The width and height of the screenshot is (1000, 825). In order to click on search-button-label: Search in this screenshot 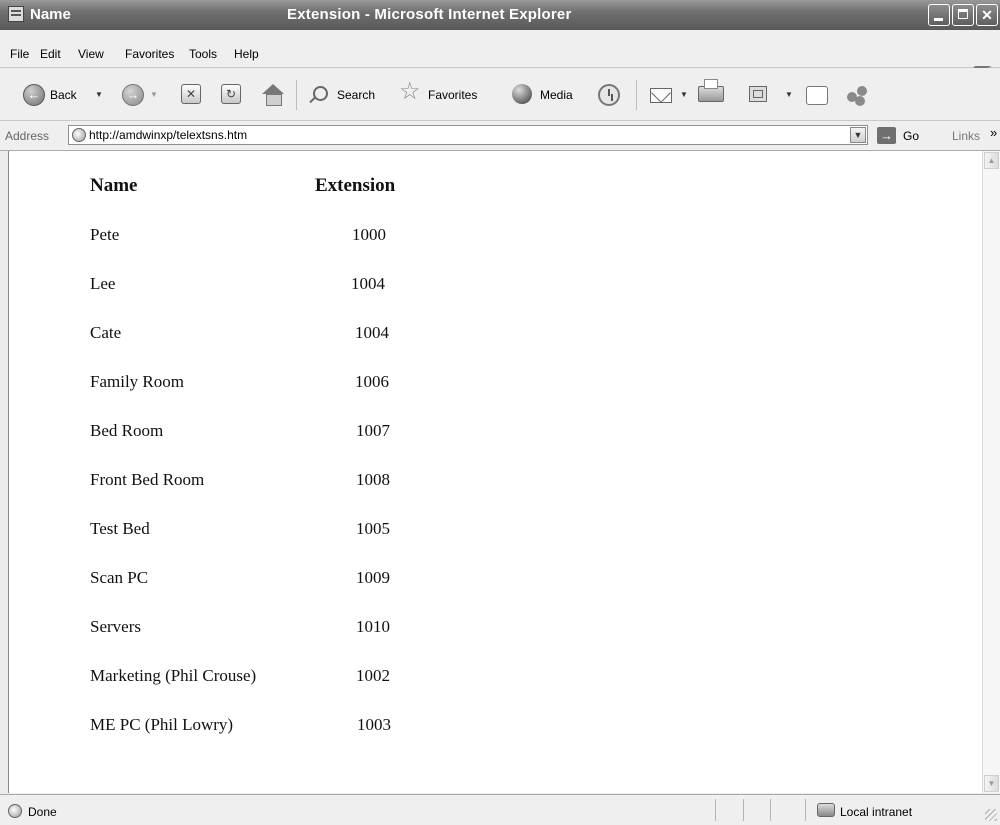, I will do `click(356, 95)`.